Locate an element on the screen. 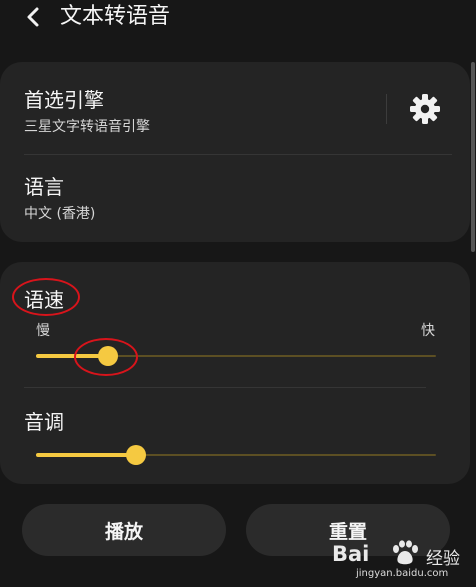 This screenshot has height=587, width=476. slider-fill is located at coordinates (86, 455).